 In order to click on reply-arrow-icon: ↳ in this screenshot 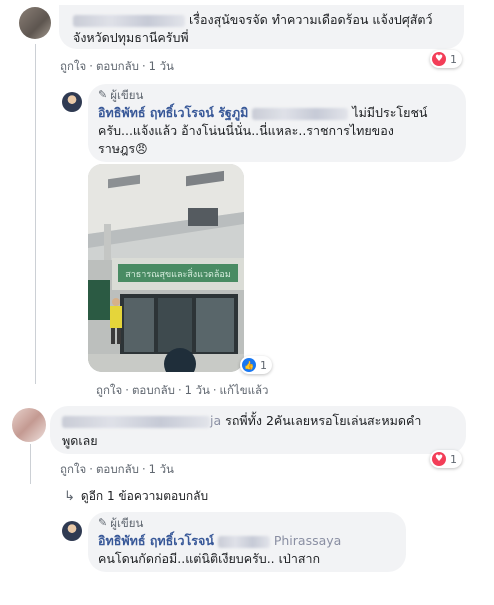, I will do `click(69, 496)`.